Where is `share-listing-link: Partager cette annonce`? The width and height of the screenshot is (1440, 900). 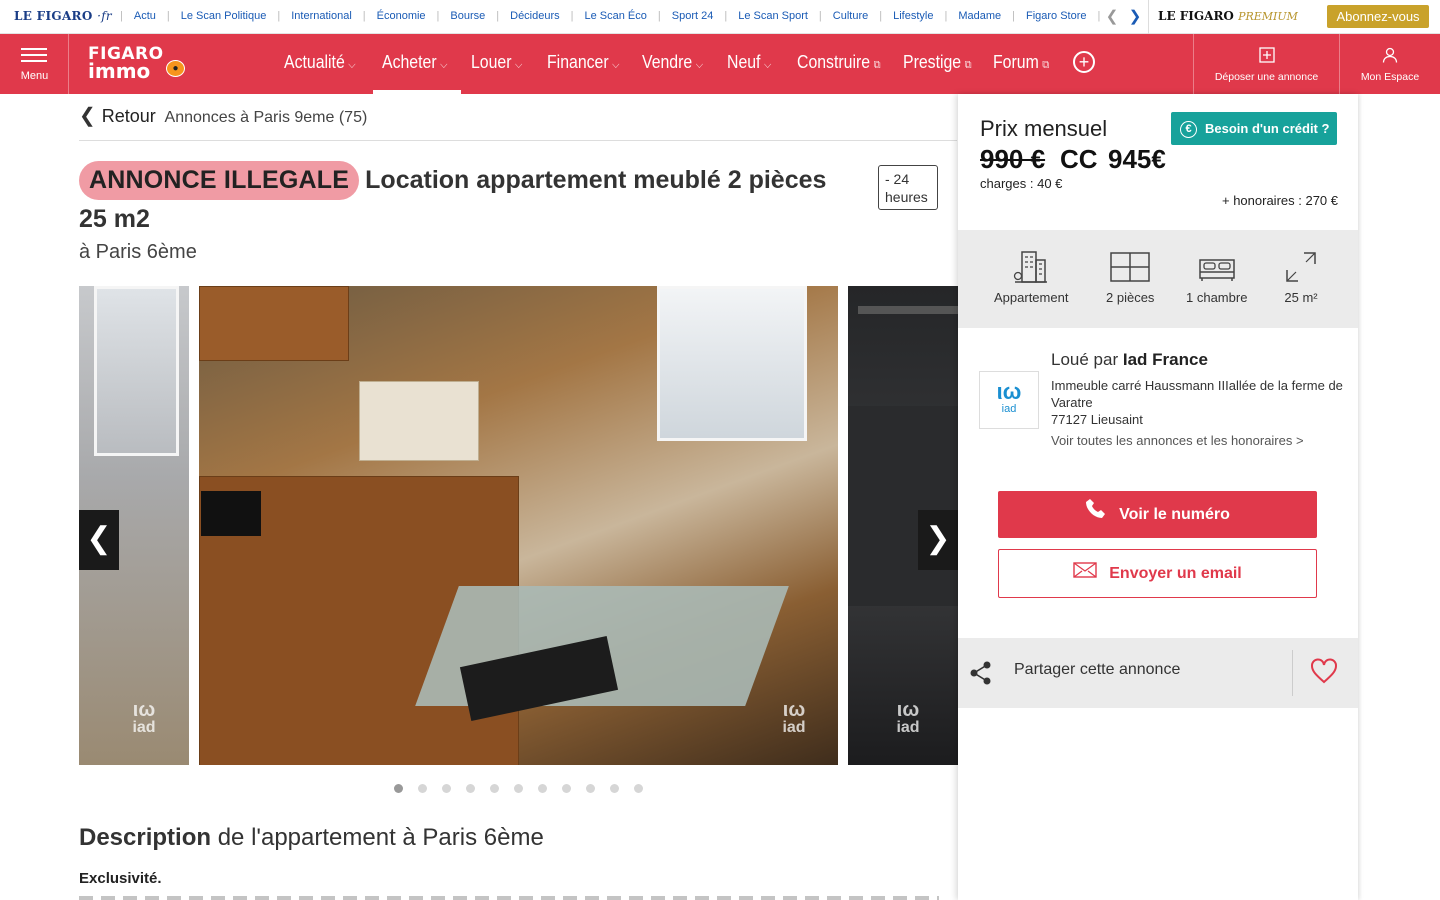
share-listing-link: Partager cette annonce is located at coordinates (1097, 670).